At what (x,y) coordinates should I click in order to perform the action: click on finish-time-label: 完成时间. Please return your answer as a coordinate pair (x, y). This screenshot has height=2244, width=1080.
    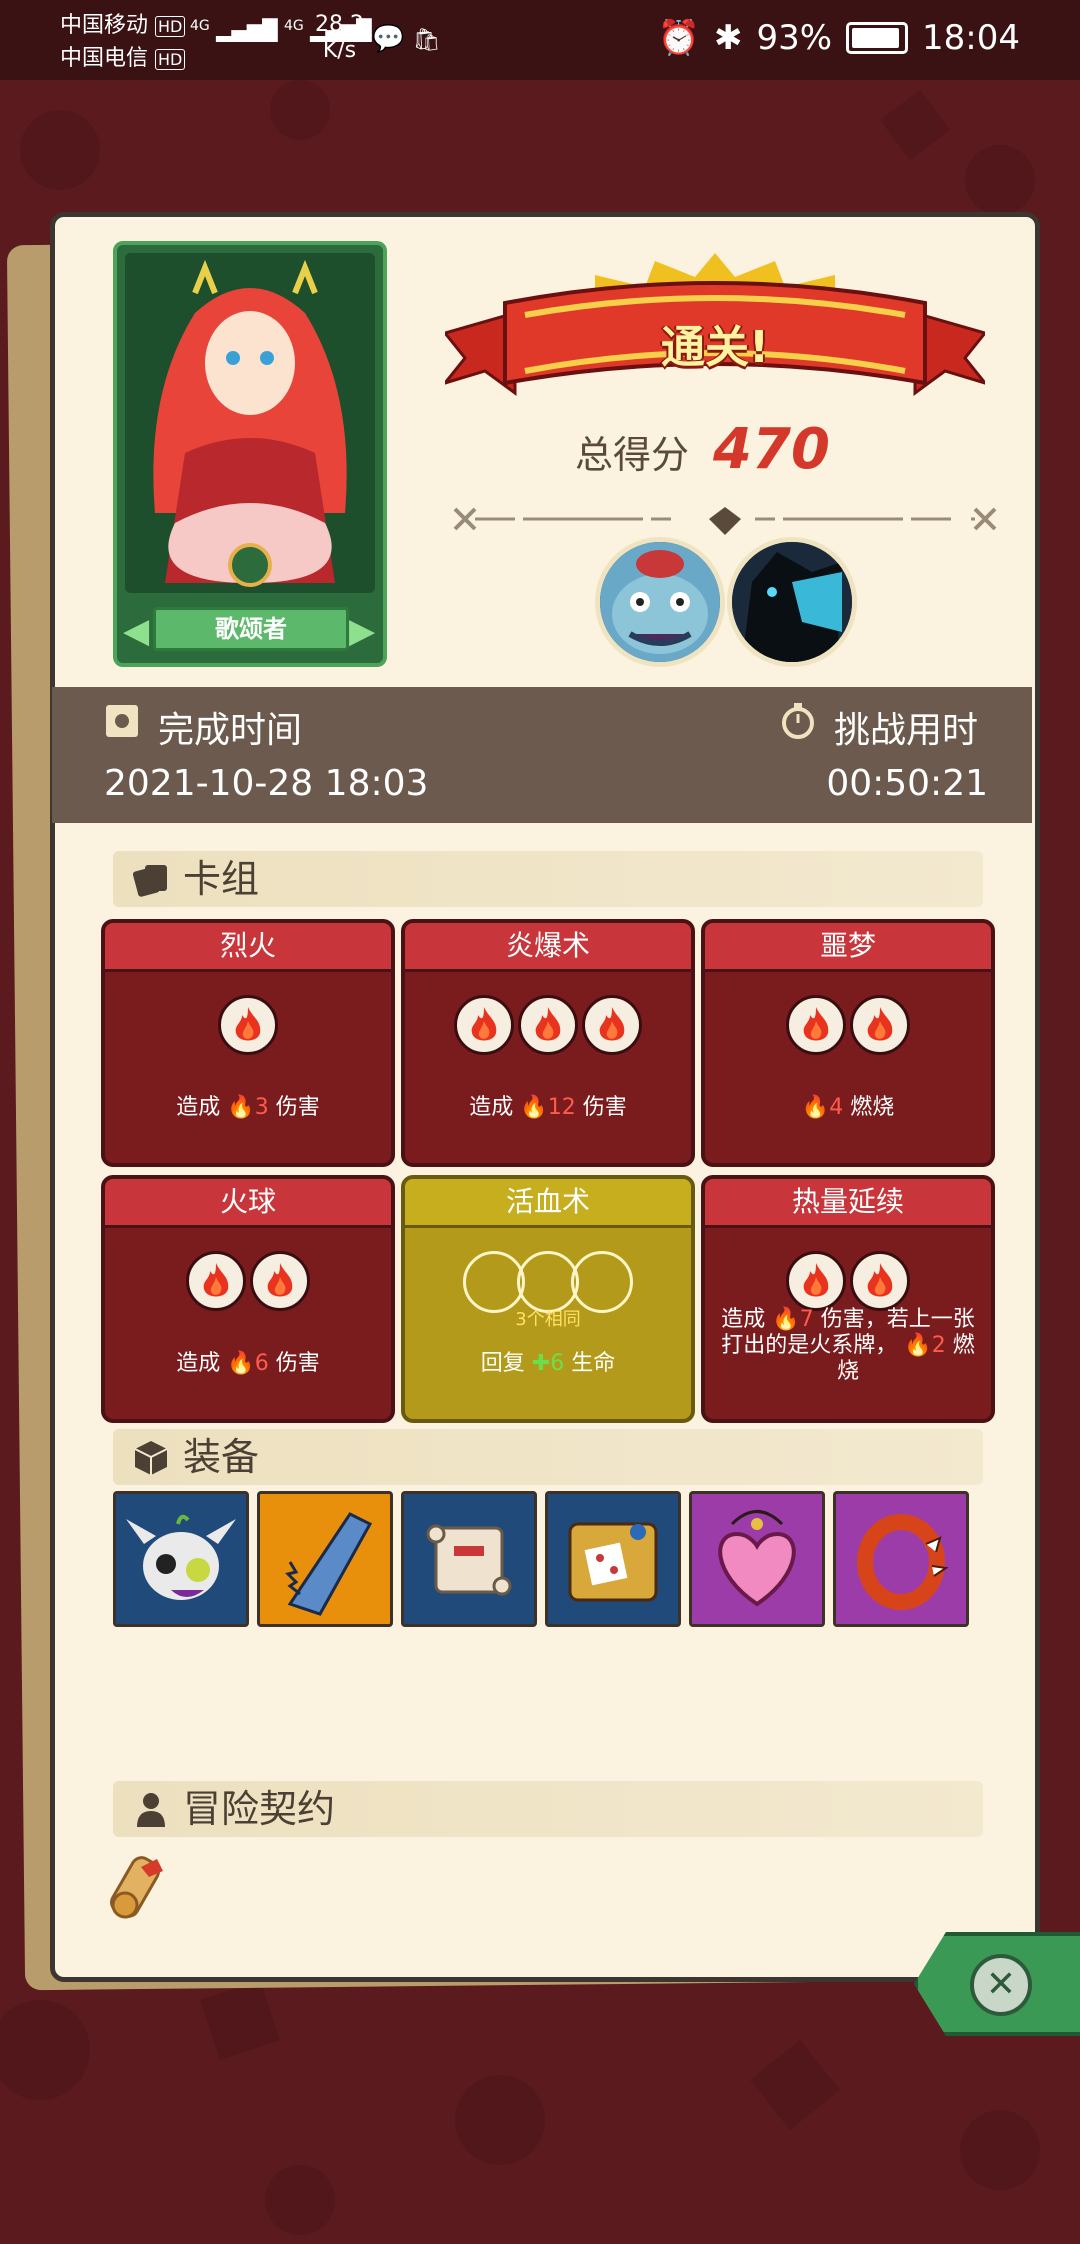
    Looking at the image, I should click on (230, 730).